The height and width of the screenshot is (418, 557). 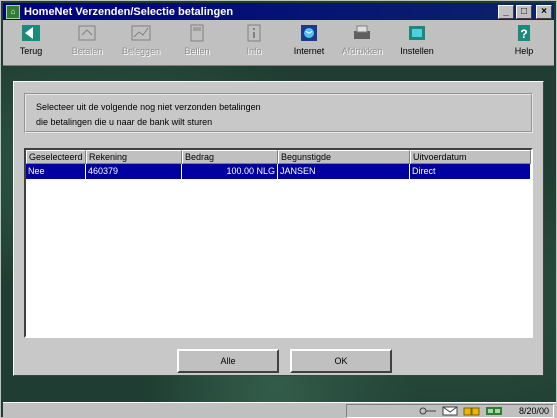 I want to click on toolbar-button-beleggen: Beleggen, so click(x=141, y=43).